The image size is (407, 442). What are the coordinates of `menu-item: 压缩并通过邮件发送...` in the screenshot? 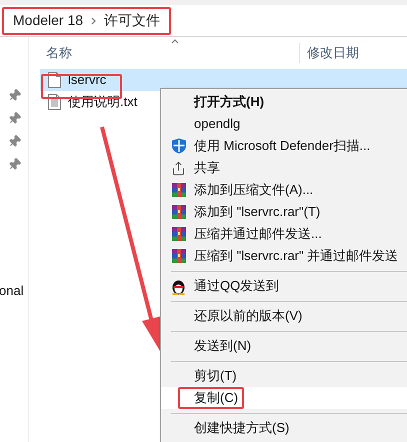 It's located at (285, 234).